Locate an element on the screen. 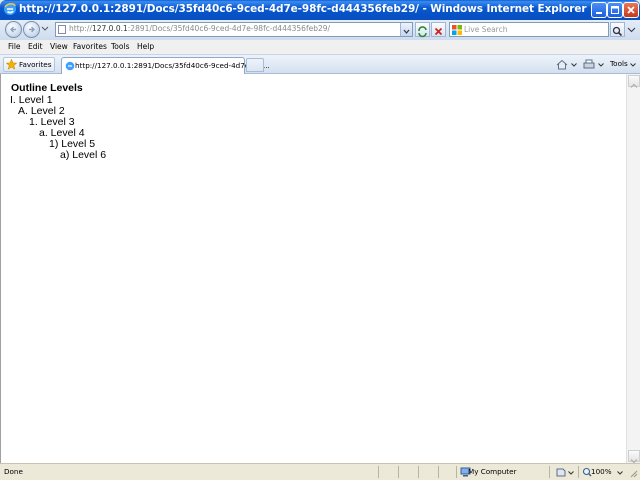 The image size is (640, 480). stop-icon is located at coordinates (438, 31).